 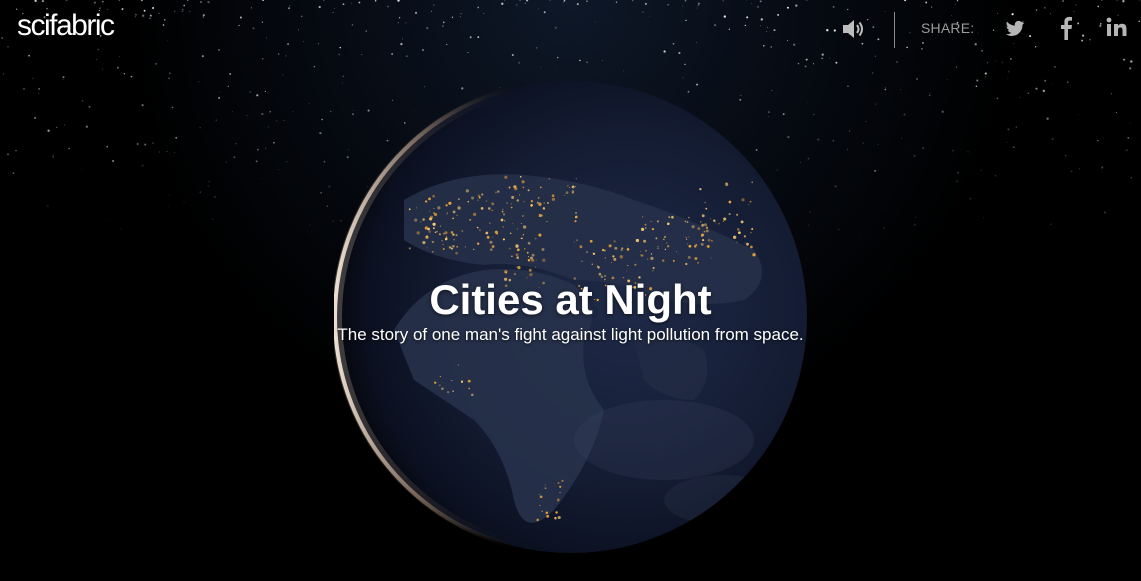 I want to click on share-label: SHARE:, so click(x=948, y=28).